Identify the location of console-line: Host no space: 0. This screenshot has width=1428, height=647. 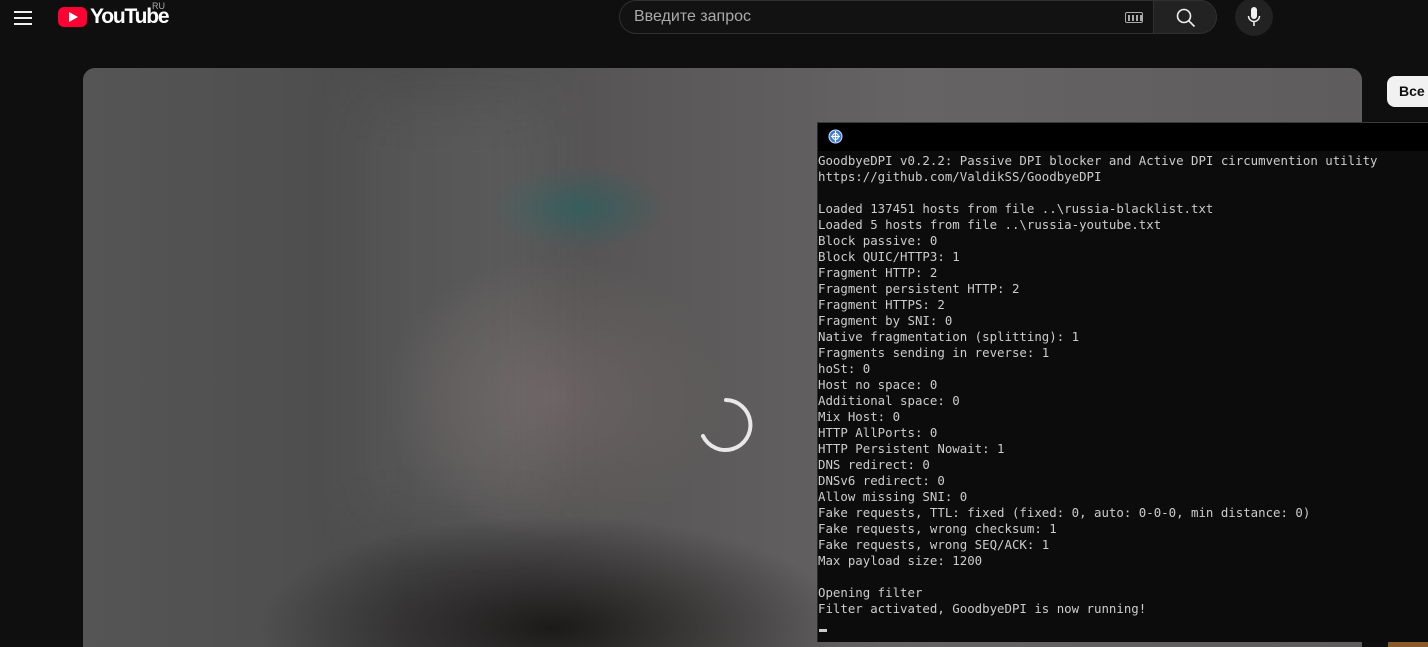
(878, 384).